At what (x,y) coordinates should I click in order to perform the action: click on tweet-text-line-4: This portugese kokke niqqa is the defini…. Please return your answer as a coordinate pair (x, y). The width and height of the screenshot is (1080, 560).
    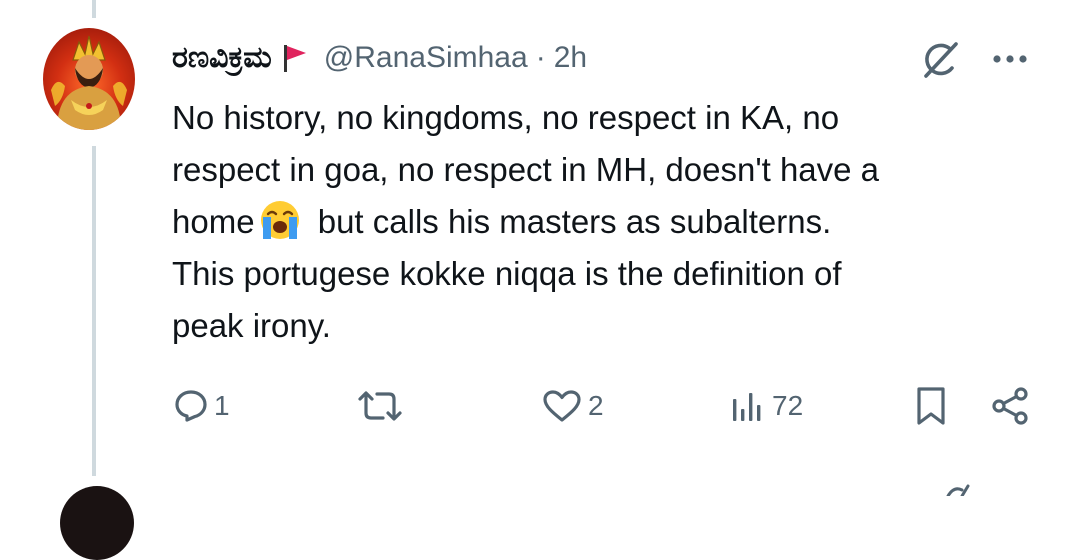
    Looking at the image, I should click on (507, 273).